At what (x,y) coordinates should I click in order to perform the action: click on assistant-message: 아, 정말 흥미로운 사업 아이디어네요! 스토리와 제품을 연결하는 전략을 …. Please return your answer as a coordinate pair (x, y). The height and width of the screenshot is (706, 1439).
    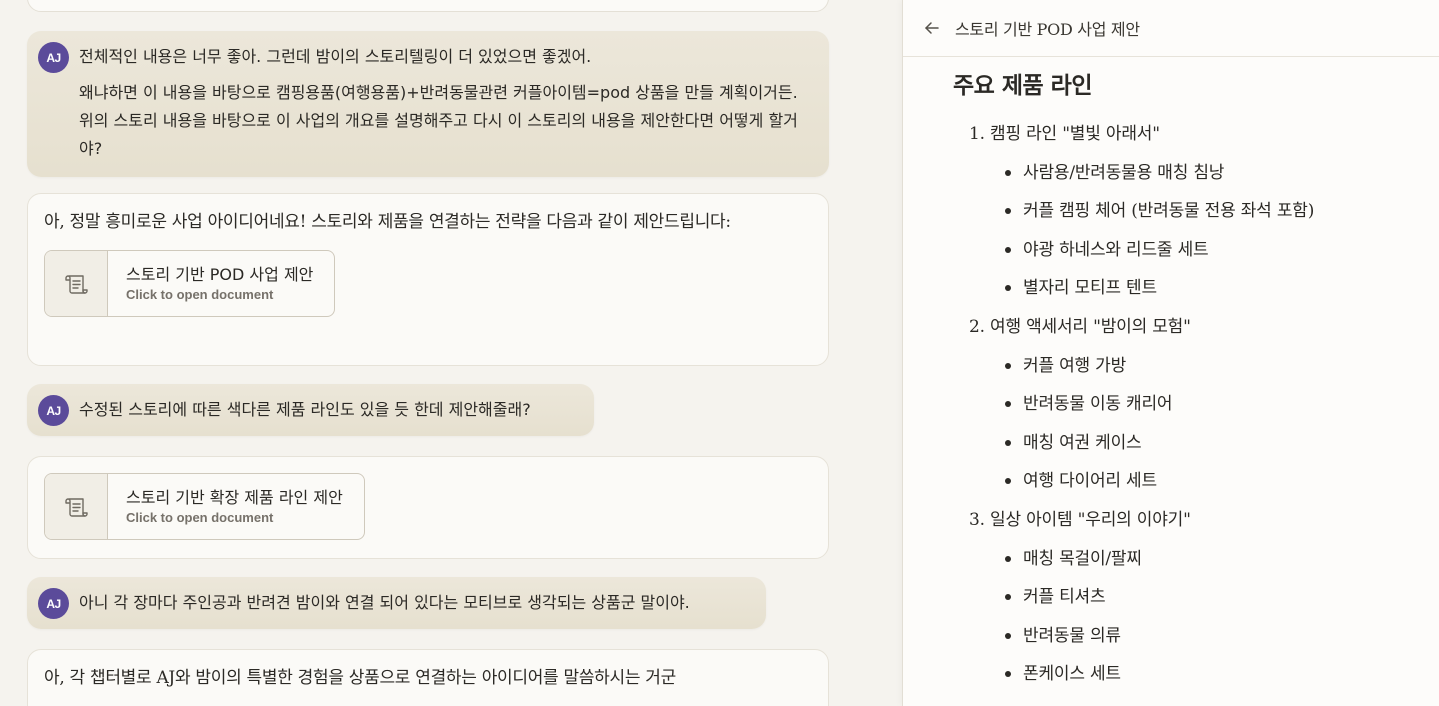
    Looking at the image, I should click on (428, 279).